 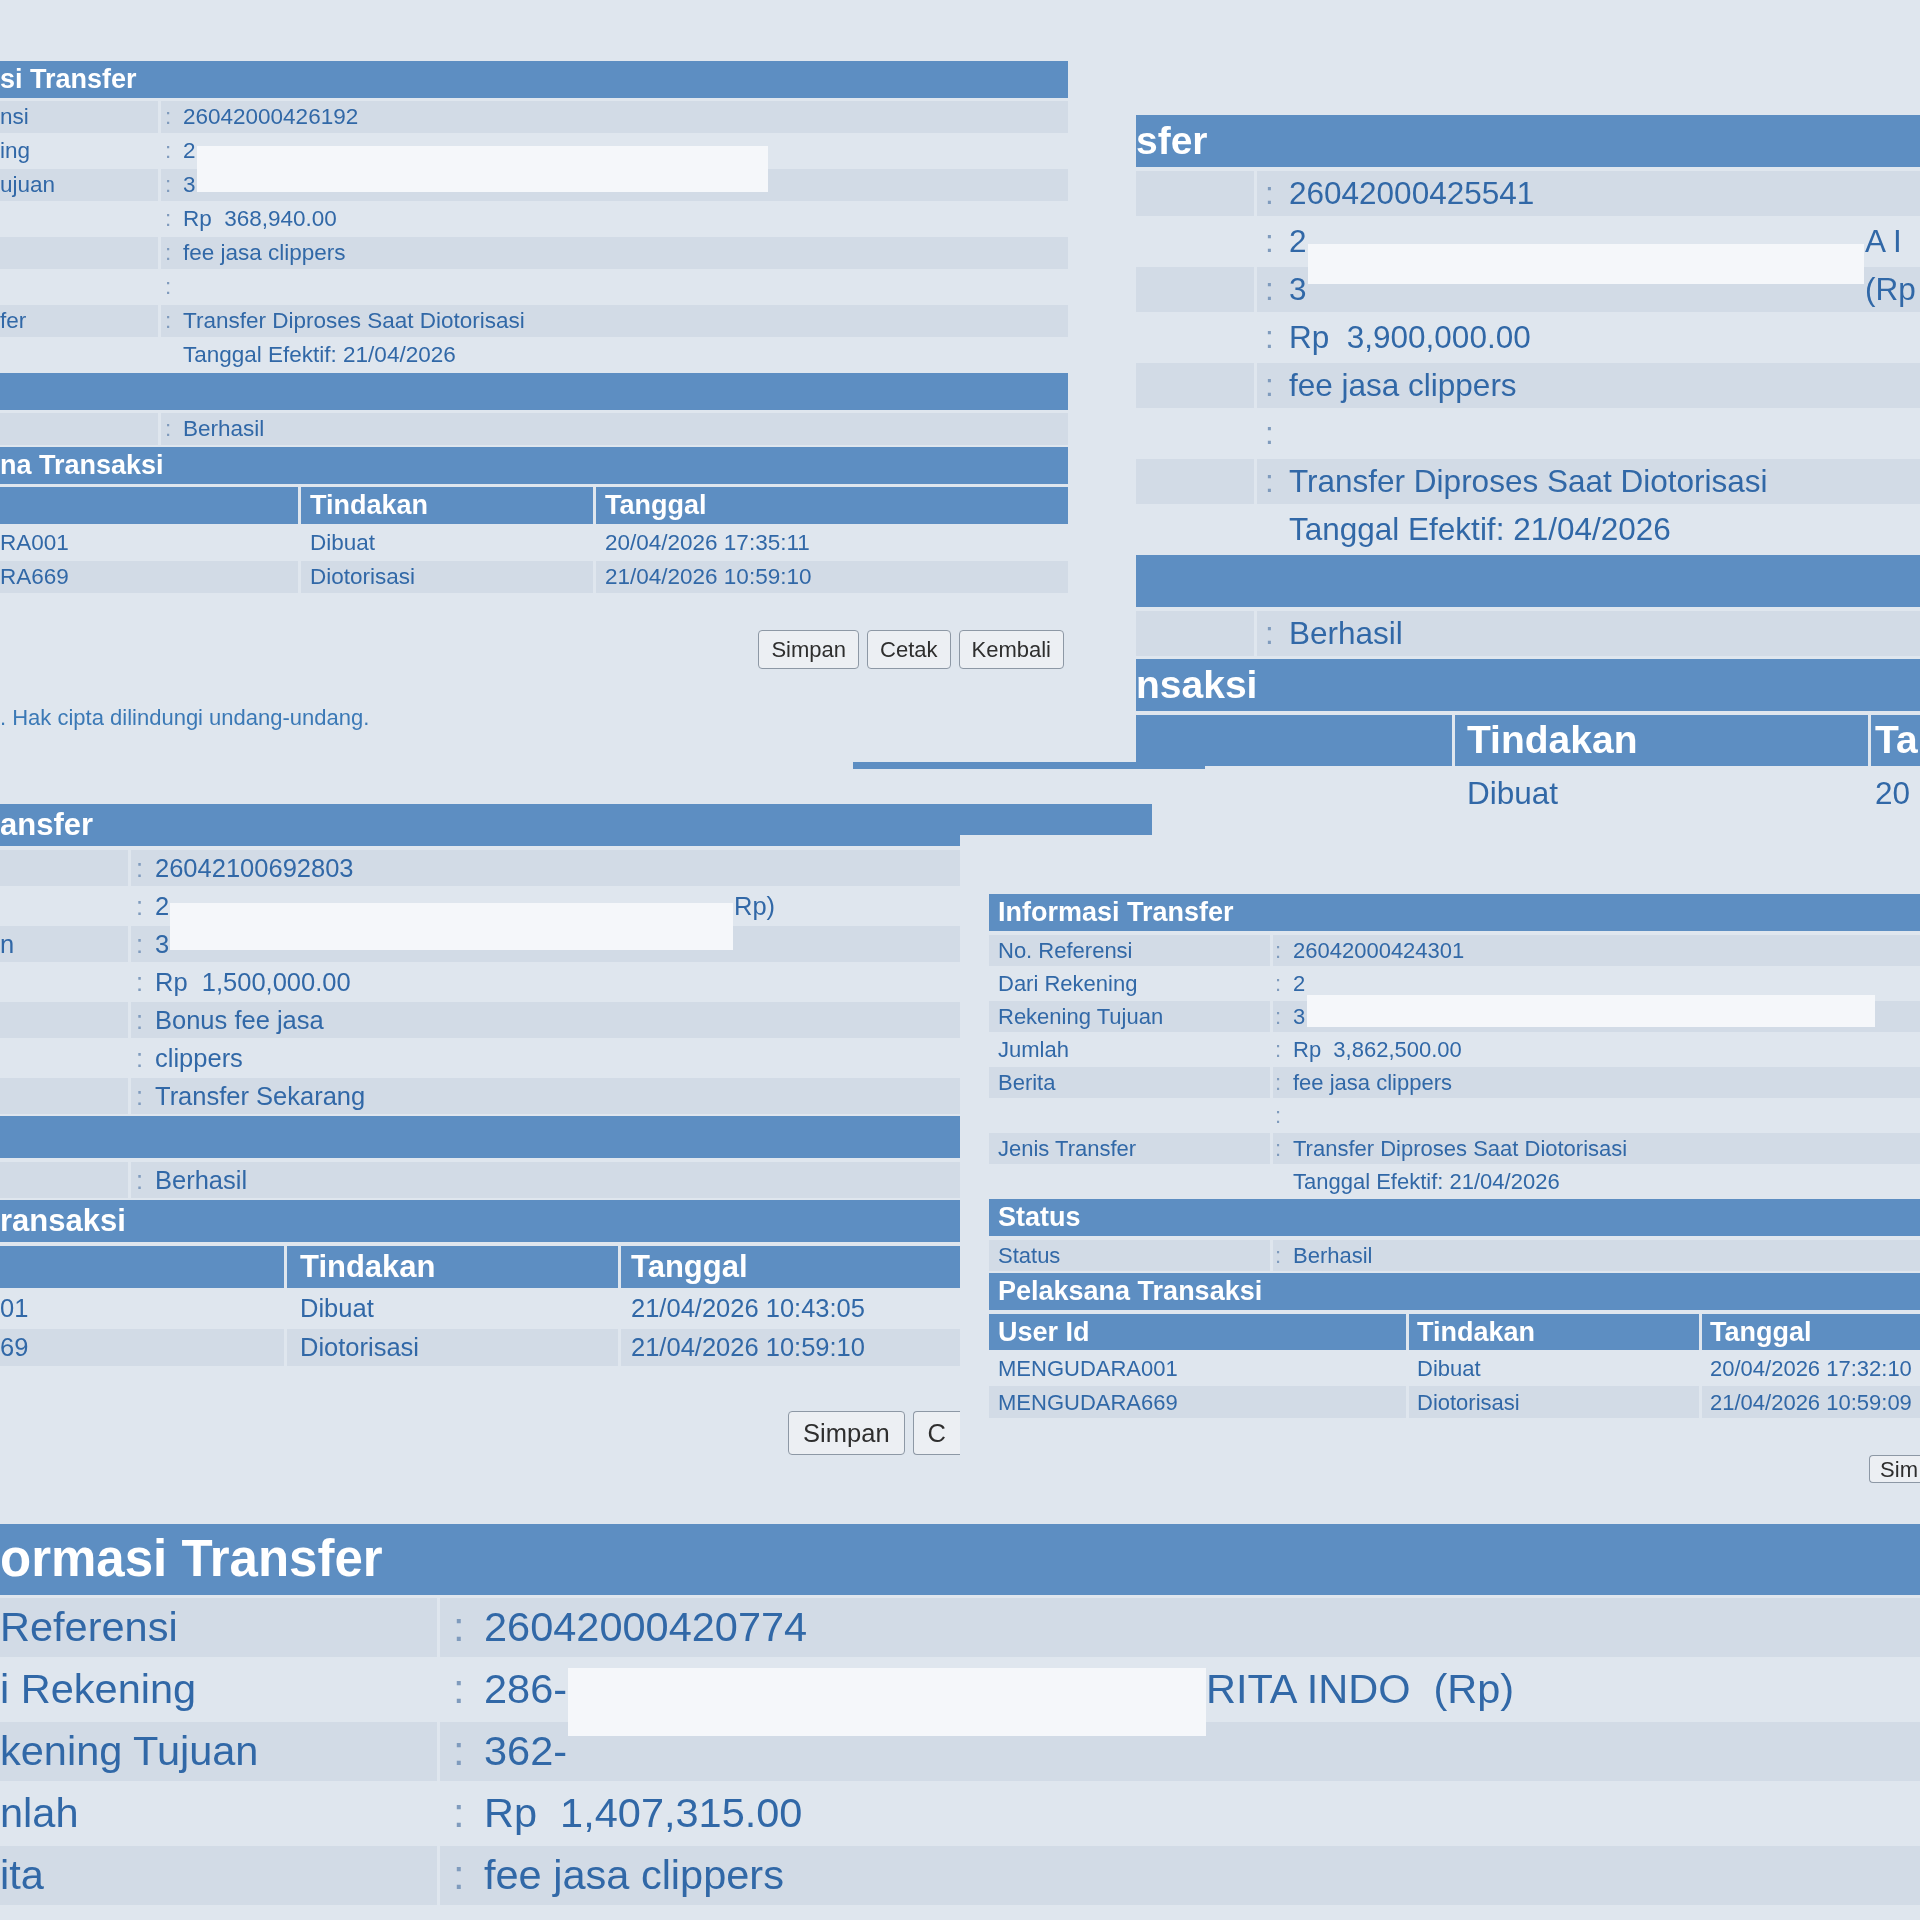 What do you see at coordinates (1811, 1402) in the screenshot?
I see `table-cell: 21/04/2026 10:59:09` at bounding box center [1811, 1402].